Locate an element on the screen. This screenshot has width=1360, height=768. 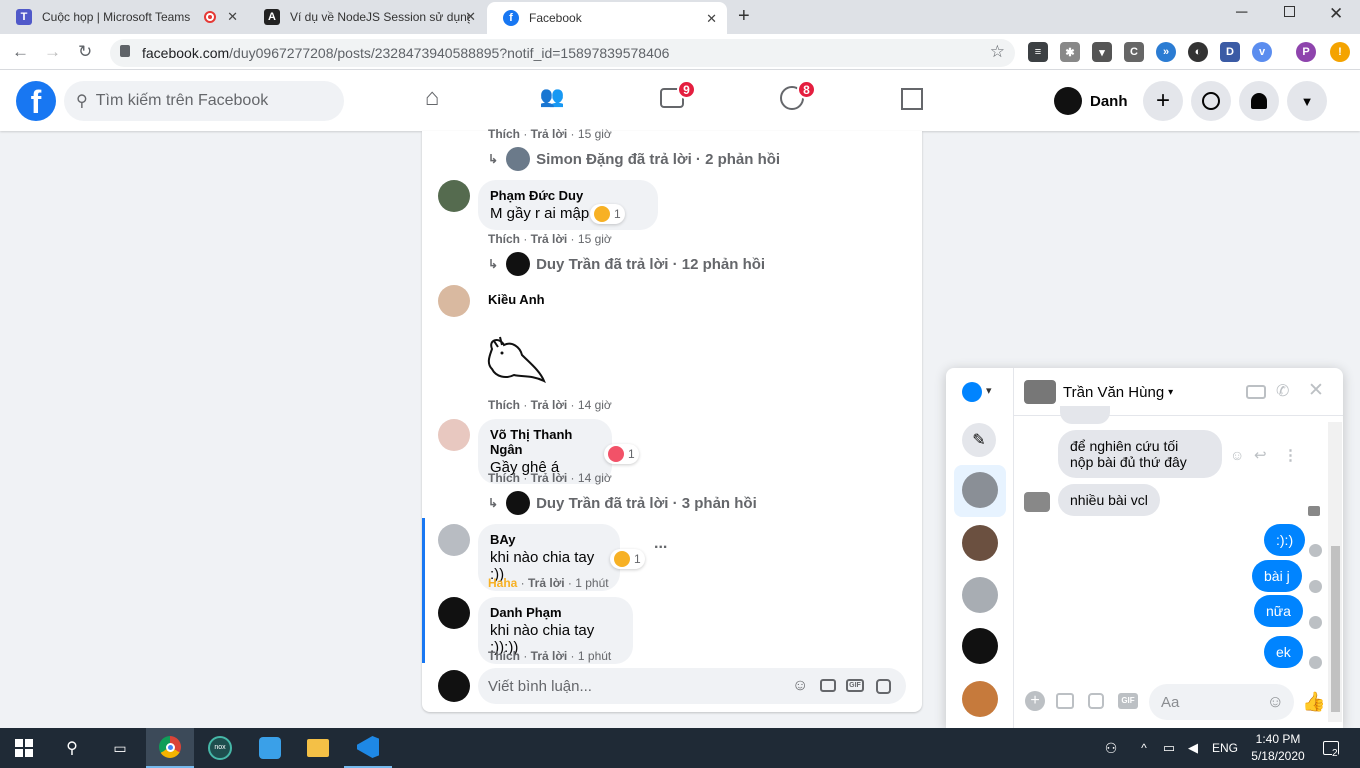
reply-icon: ↩ is located at coordinates (1260, 455).